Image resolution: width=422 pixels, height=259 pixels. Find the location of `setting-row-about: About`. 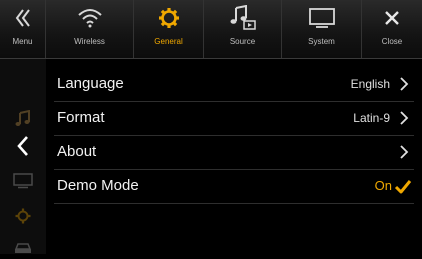

setting-row-about: About is located at coordinates (234, 153).